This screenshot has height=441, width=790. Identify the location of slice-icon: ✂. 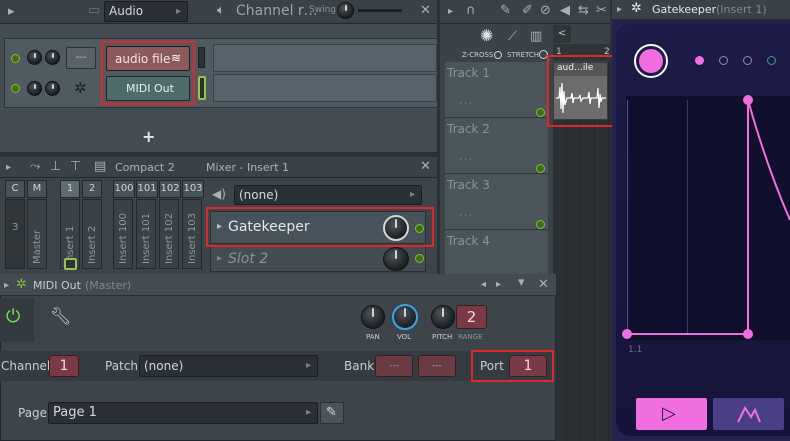
(601, 11).